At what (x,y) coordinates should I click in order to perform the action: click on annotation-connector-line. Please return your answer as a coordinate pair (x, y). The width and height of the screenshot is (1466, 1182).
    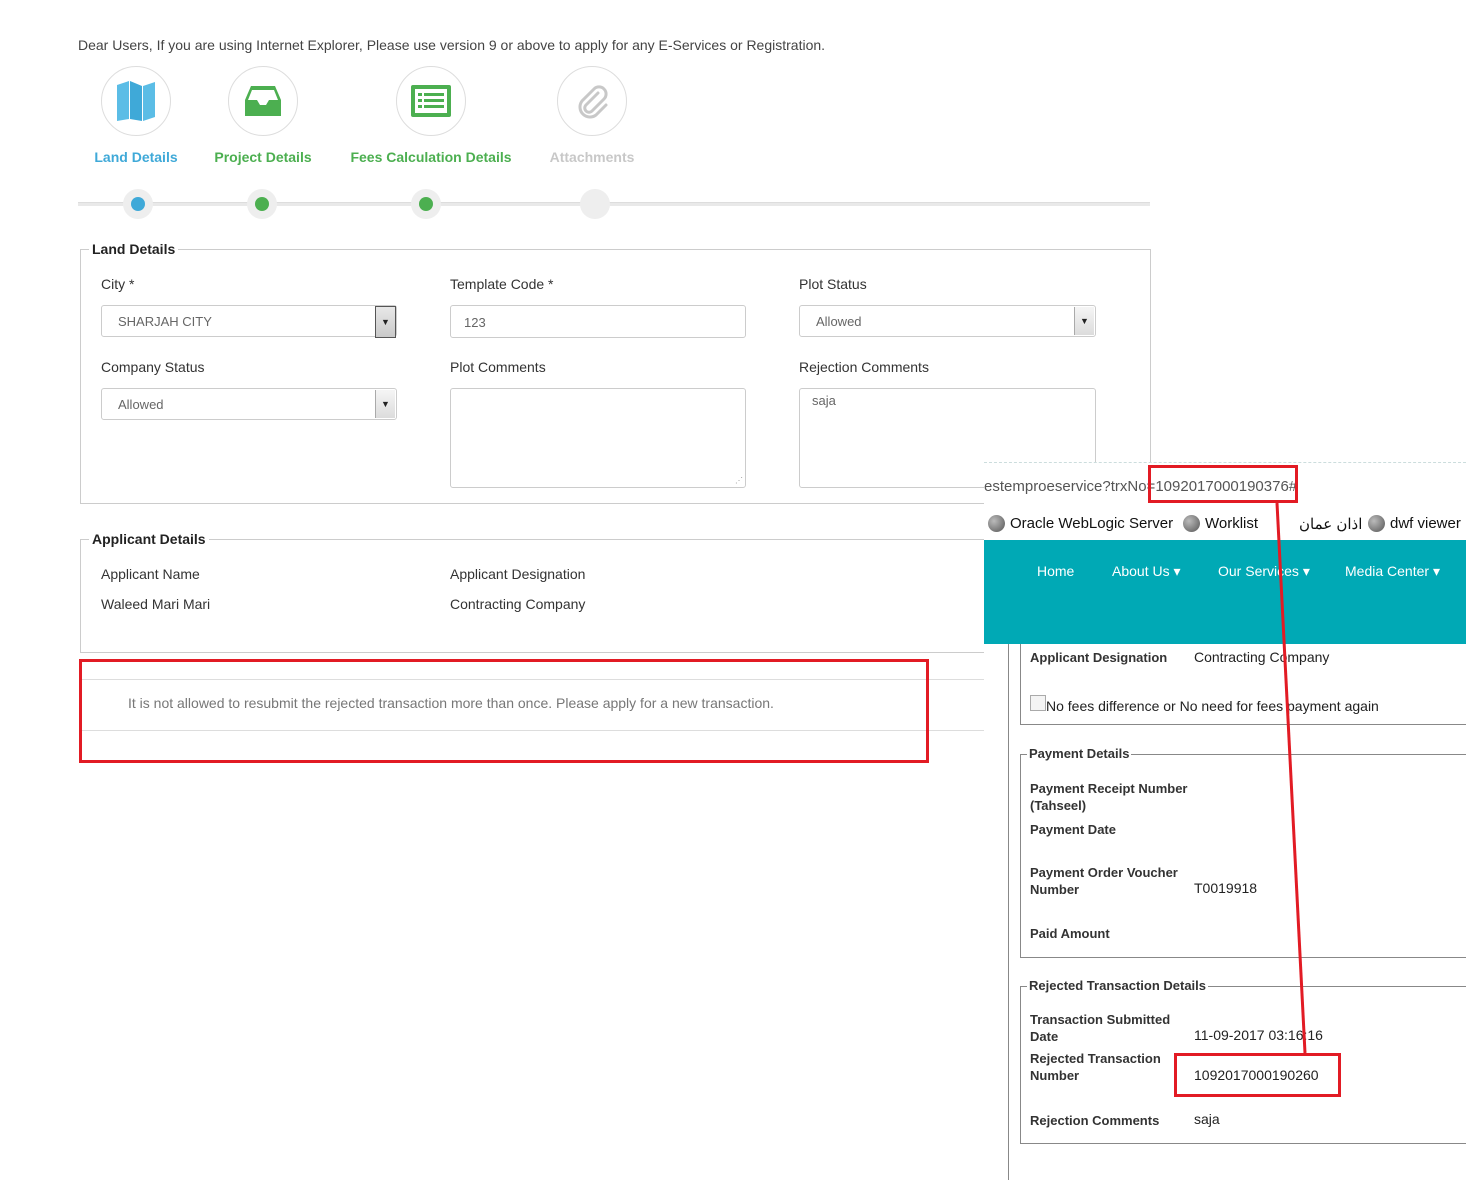
    Looking at the image, I should click on (1291, 778).